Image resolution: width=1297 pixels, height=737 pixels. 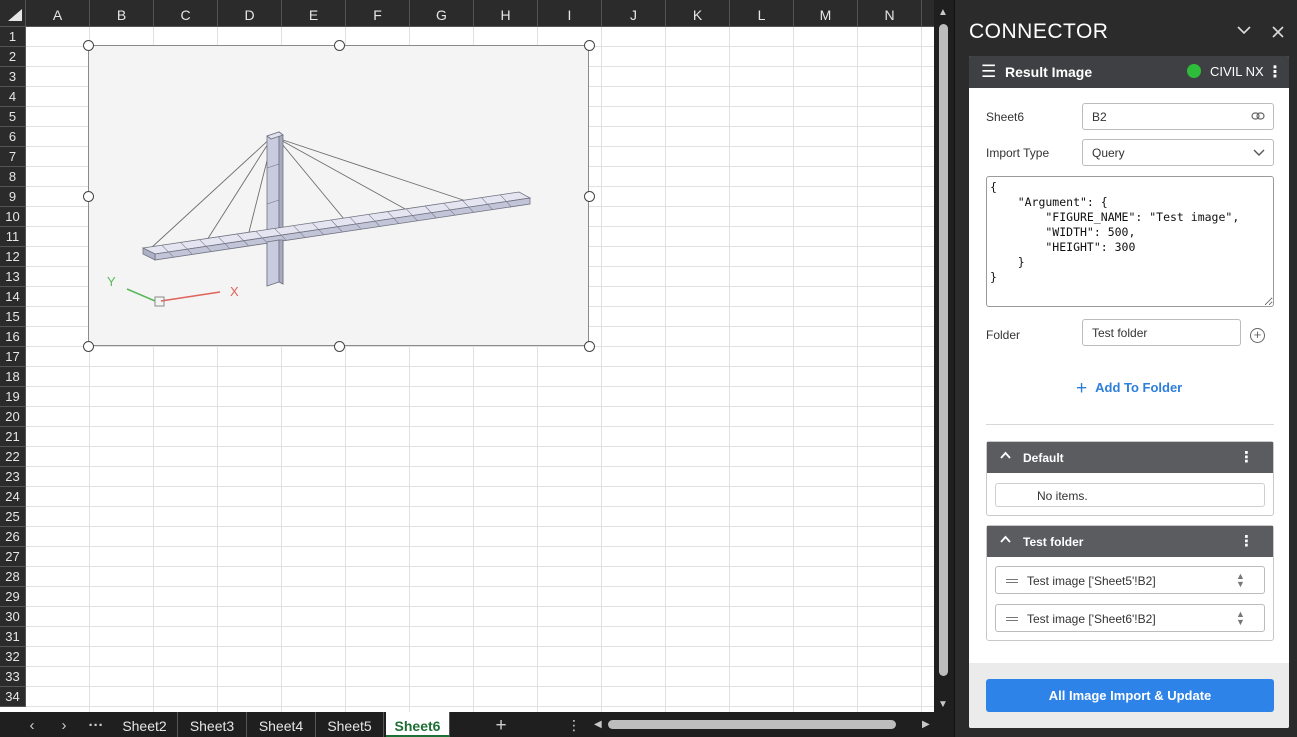 What do you see at coordinates (13, 157) in the screenshot?
I see `row-header: 7` at bounding box center [13, 157].